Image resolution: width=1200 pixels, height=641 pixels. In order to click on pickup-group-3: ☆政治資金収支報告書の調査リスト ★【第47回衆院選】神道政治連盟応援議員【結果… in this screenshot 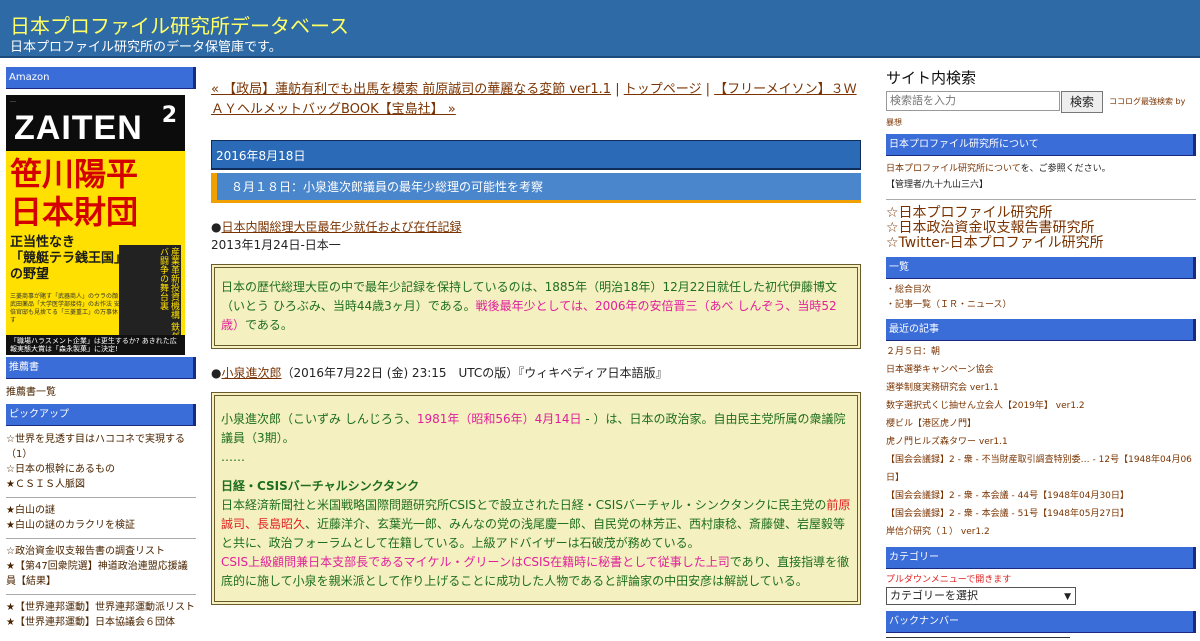, I will do `click(101, 566)`.